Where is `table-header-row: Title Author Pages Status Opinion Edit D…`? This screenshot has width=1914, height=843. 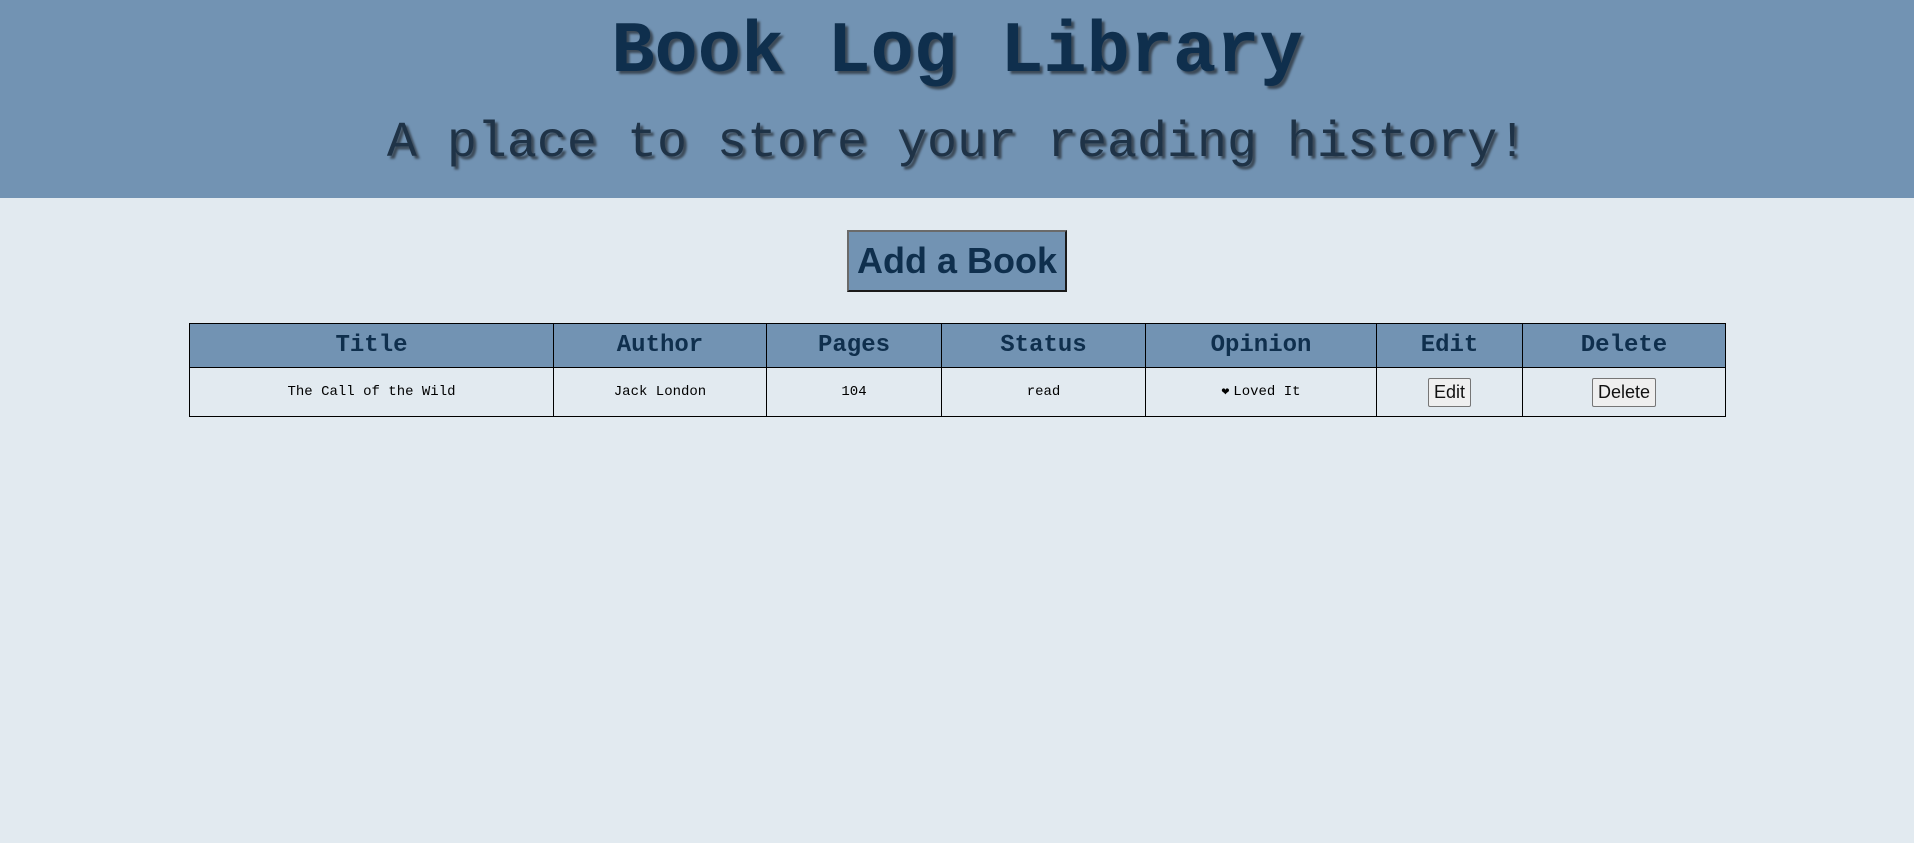 table-header-row: Title Author Pages Status Opinion Edit D… is located at coordinates (957, 345).